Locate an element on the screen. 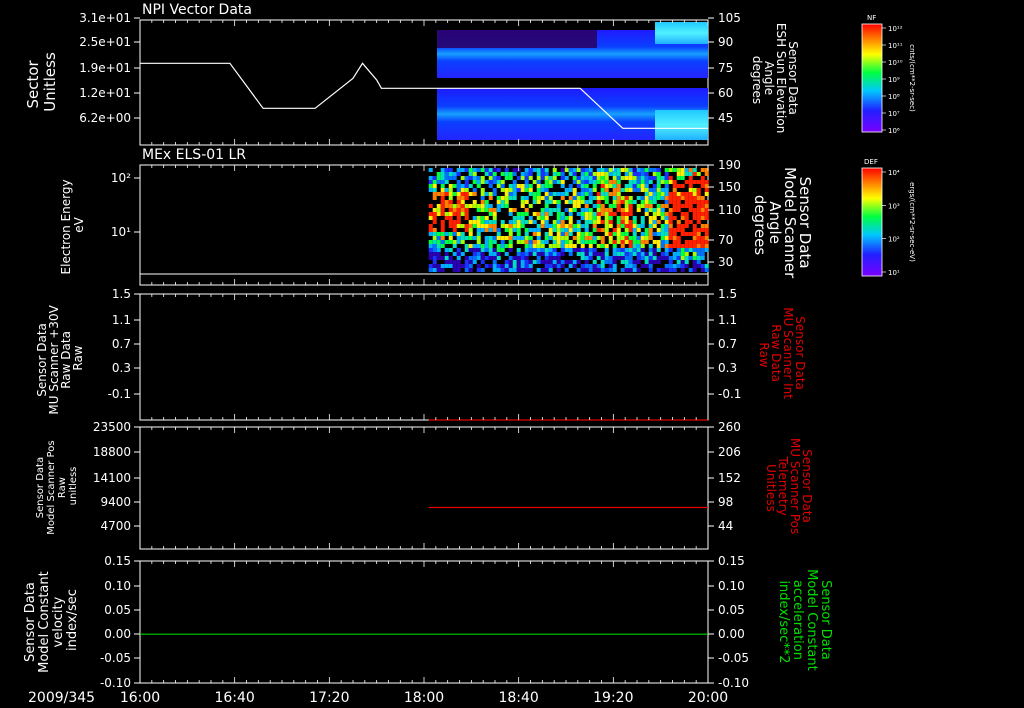 The image size is (1024, 708). panel-title: NPI Vector Data is located at coordinates (197, 10).